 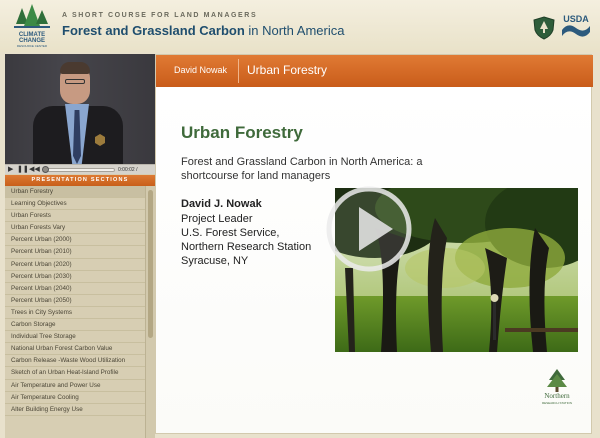 I want to click on section-item: Percent Urban (2010), so click(x=75, y=252).